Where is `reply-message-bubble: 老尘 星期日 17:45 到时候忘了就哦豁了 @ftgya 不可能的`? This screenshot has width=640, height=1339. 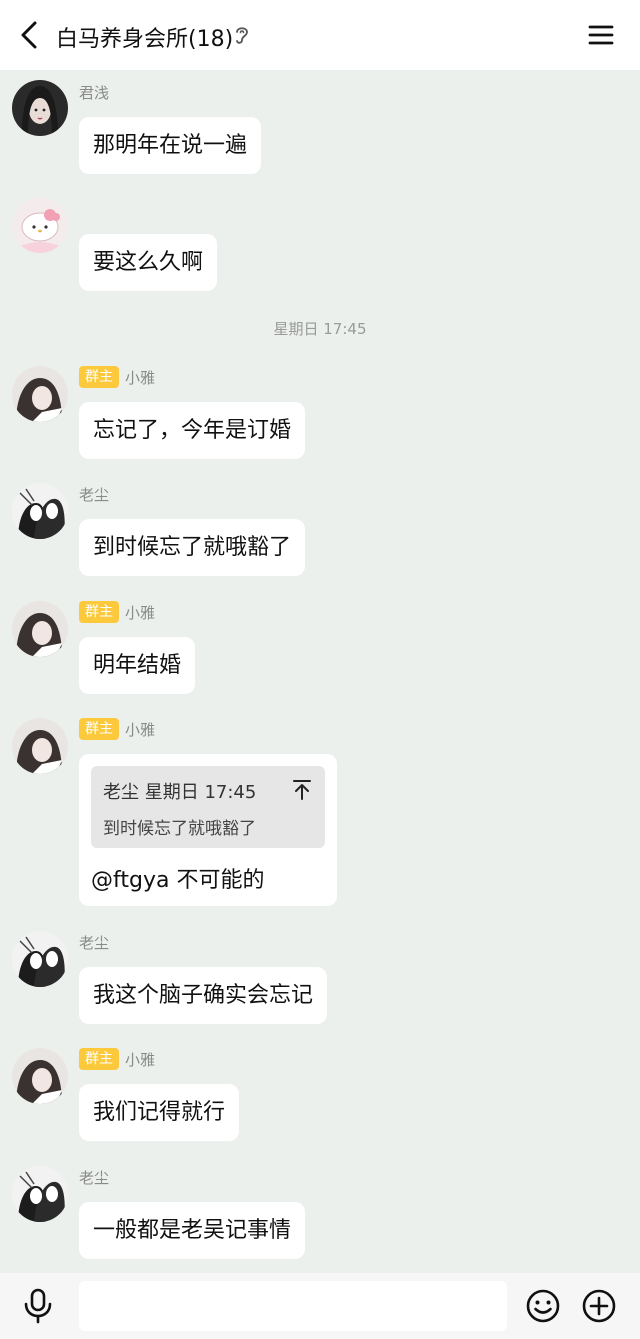
reply-message-bubble: 老尘 星期日 17:45 到时候忘了就哦豁了 @ftgya 不可能的 is located at coordinates (208, 830).